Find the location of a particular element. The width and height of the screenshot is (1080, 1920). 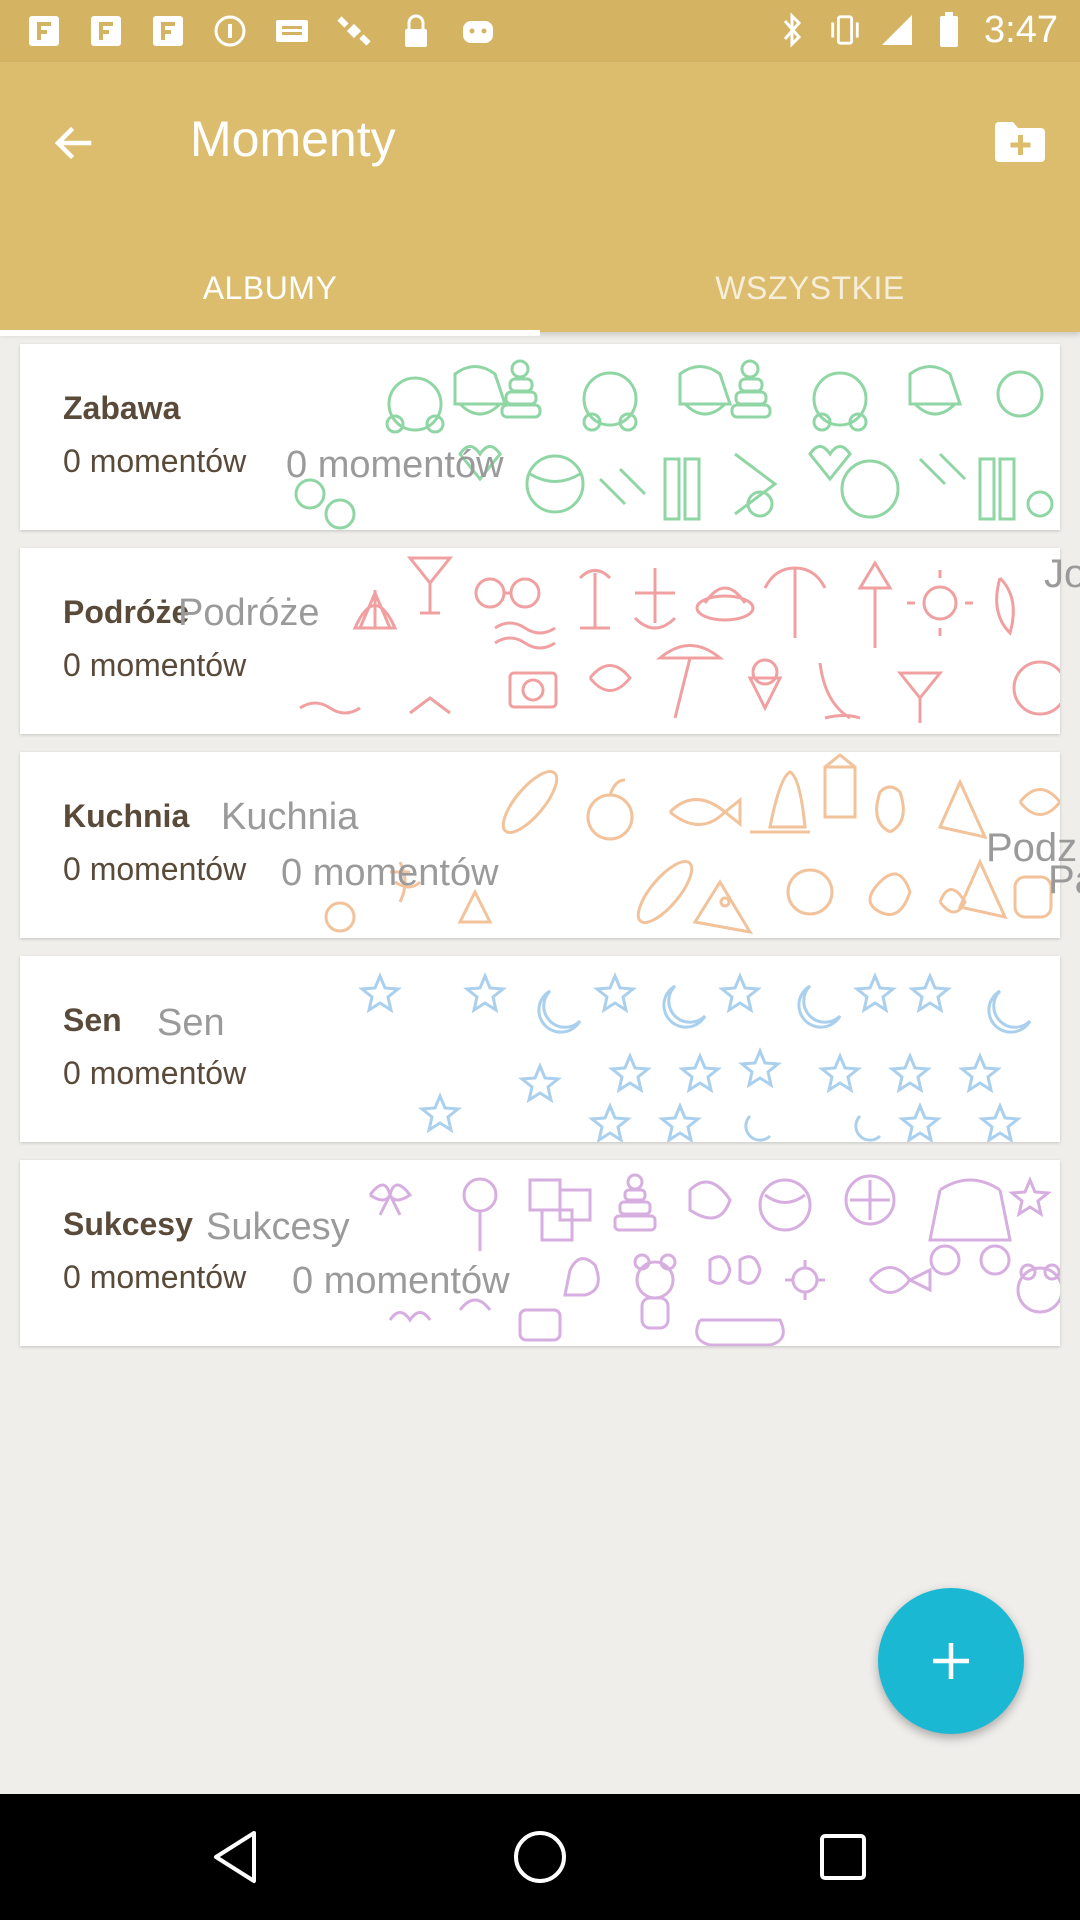

notification-icons is located at coordinates (261, 31).